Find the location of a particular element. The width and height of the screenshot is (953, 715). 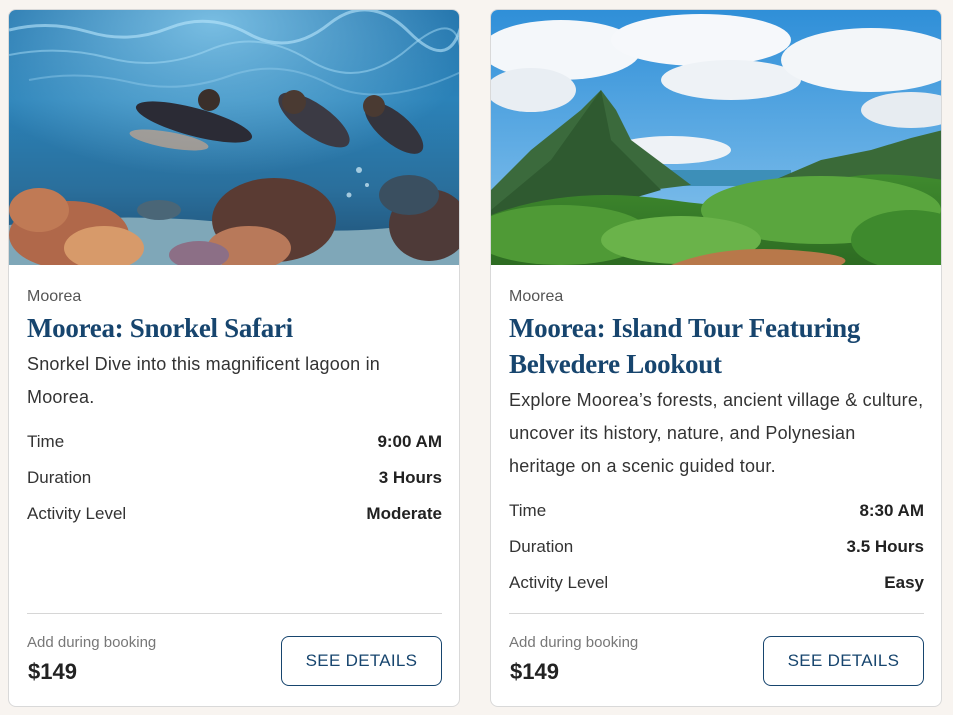

spec-value: 3 Hours is located at coordinates (410, 477).